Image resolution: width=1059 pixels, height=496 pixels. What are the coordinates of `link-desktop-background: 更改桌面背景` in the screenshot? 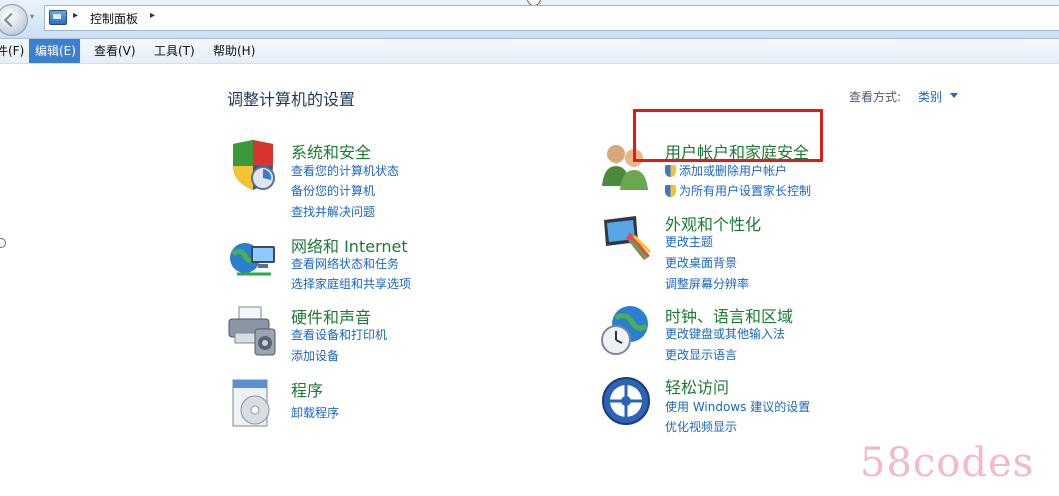 It's located at (701, 262).